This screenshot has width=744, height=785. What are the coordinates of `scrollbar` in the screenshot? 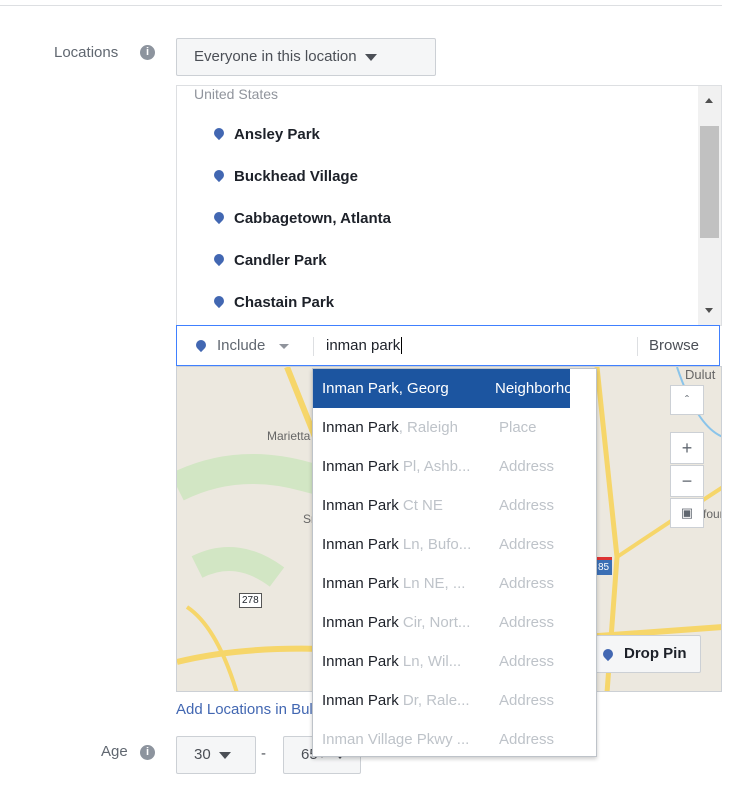 It's located at (709, 205).